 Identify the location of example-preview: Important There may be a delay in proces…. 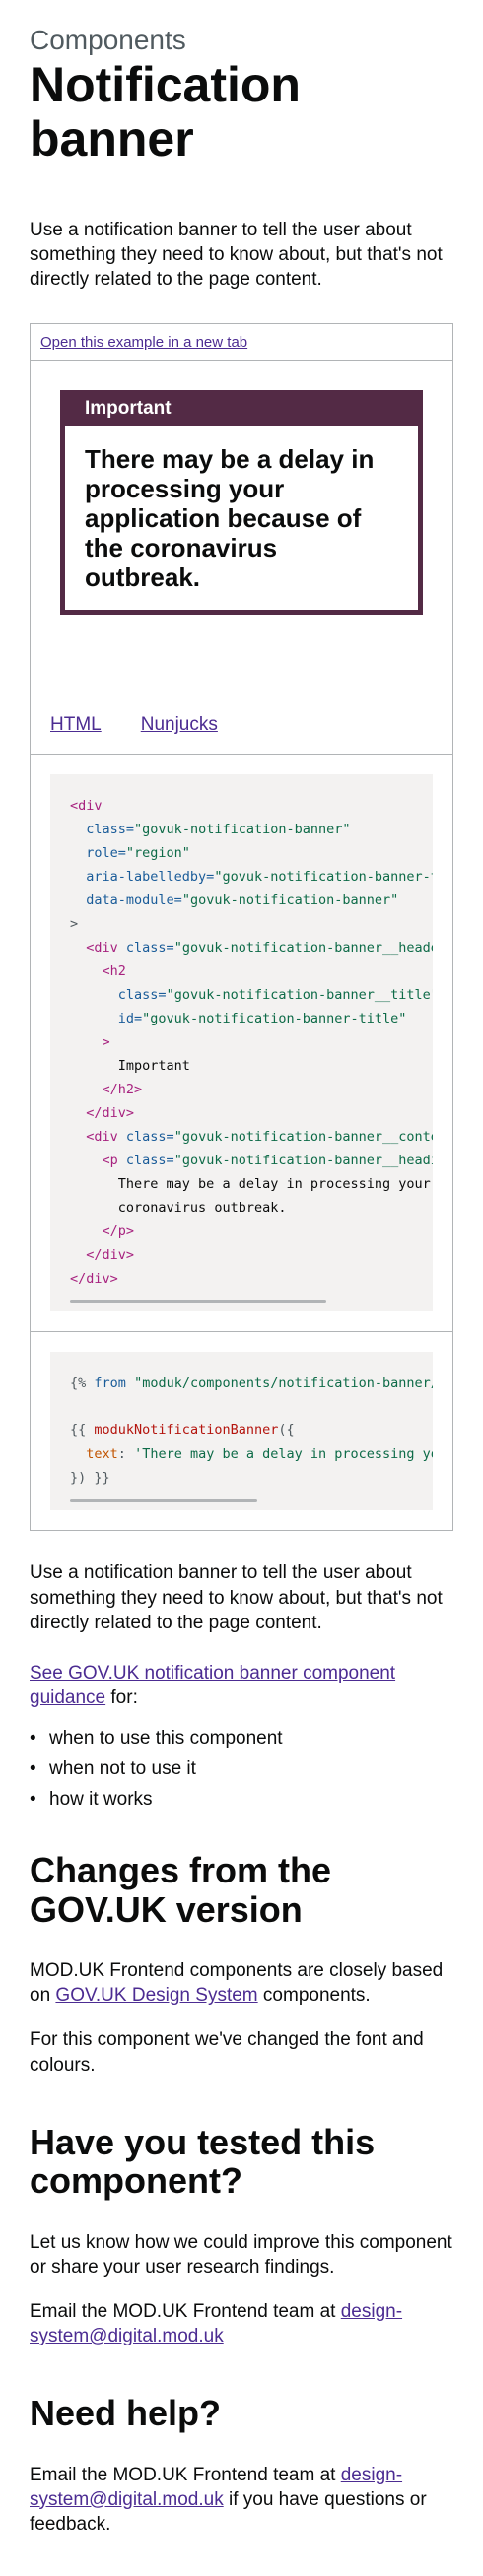
(242, 528).